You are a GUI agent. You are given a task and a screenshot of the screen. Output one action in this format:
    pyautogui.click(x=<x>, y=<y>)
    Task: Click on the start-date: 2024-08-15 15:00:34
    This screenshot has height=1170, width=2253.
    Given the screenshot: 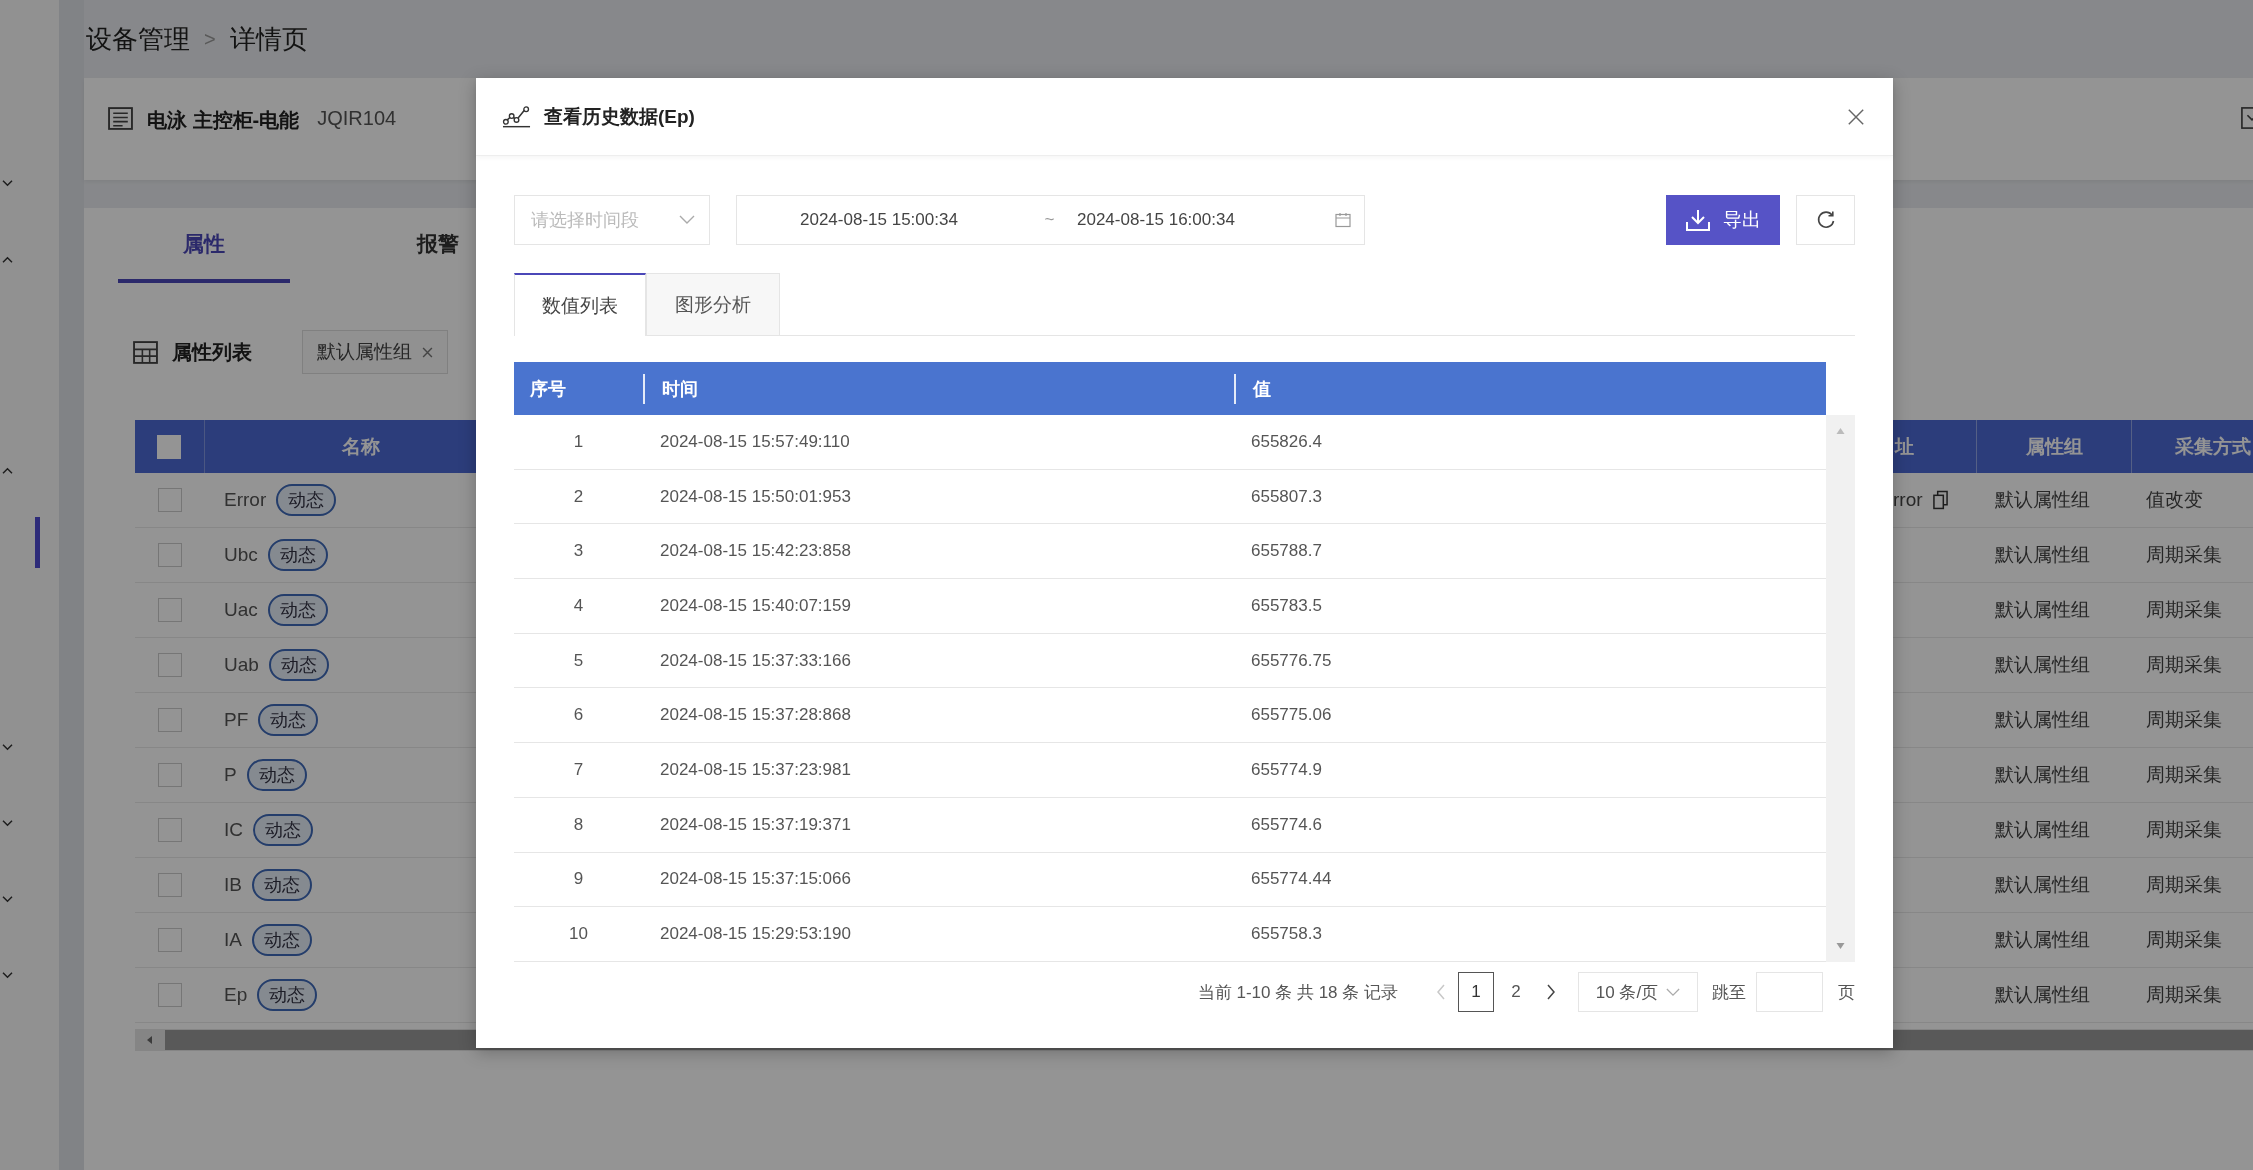 What is the action you would take?
    pyautogui.click(x=879, y=220)
    